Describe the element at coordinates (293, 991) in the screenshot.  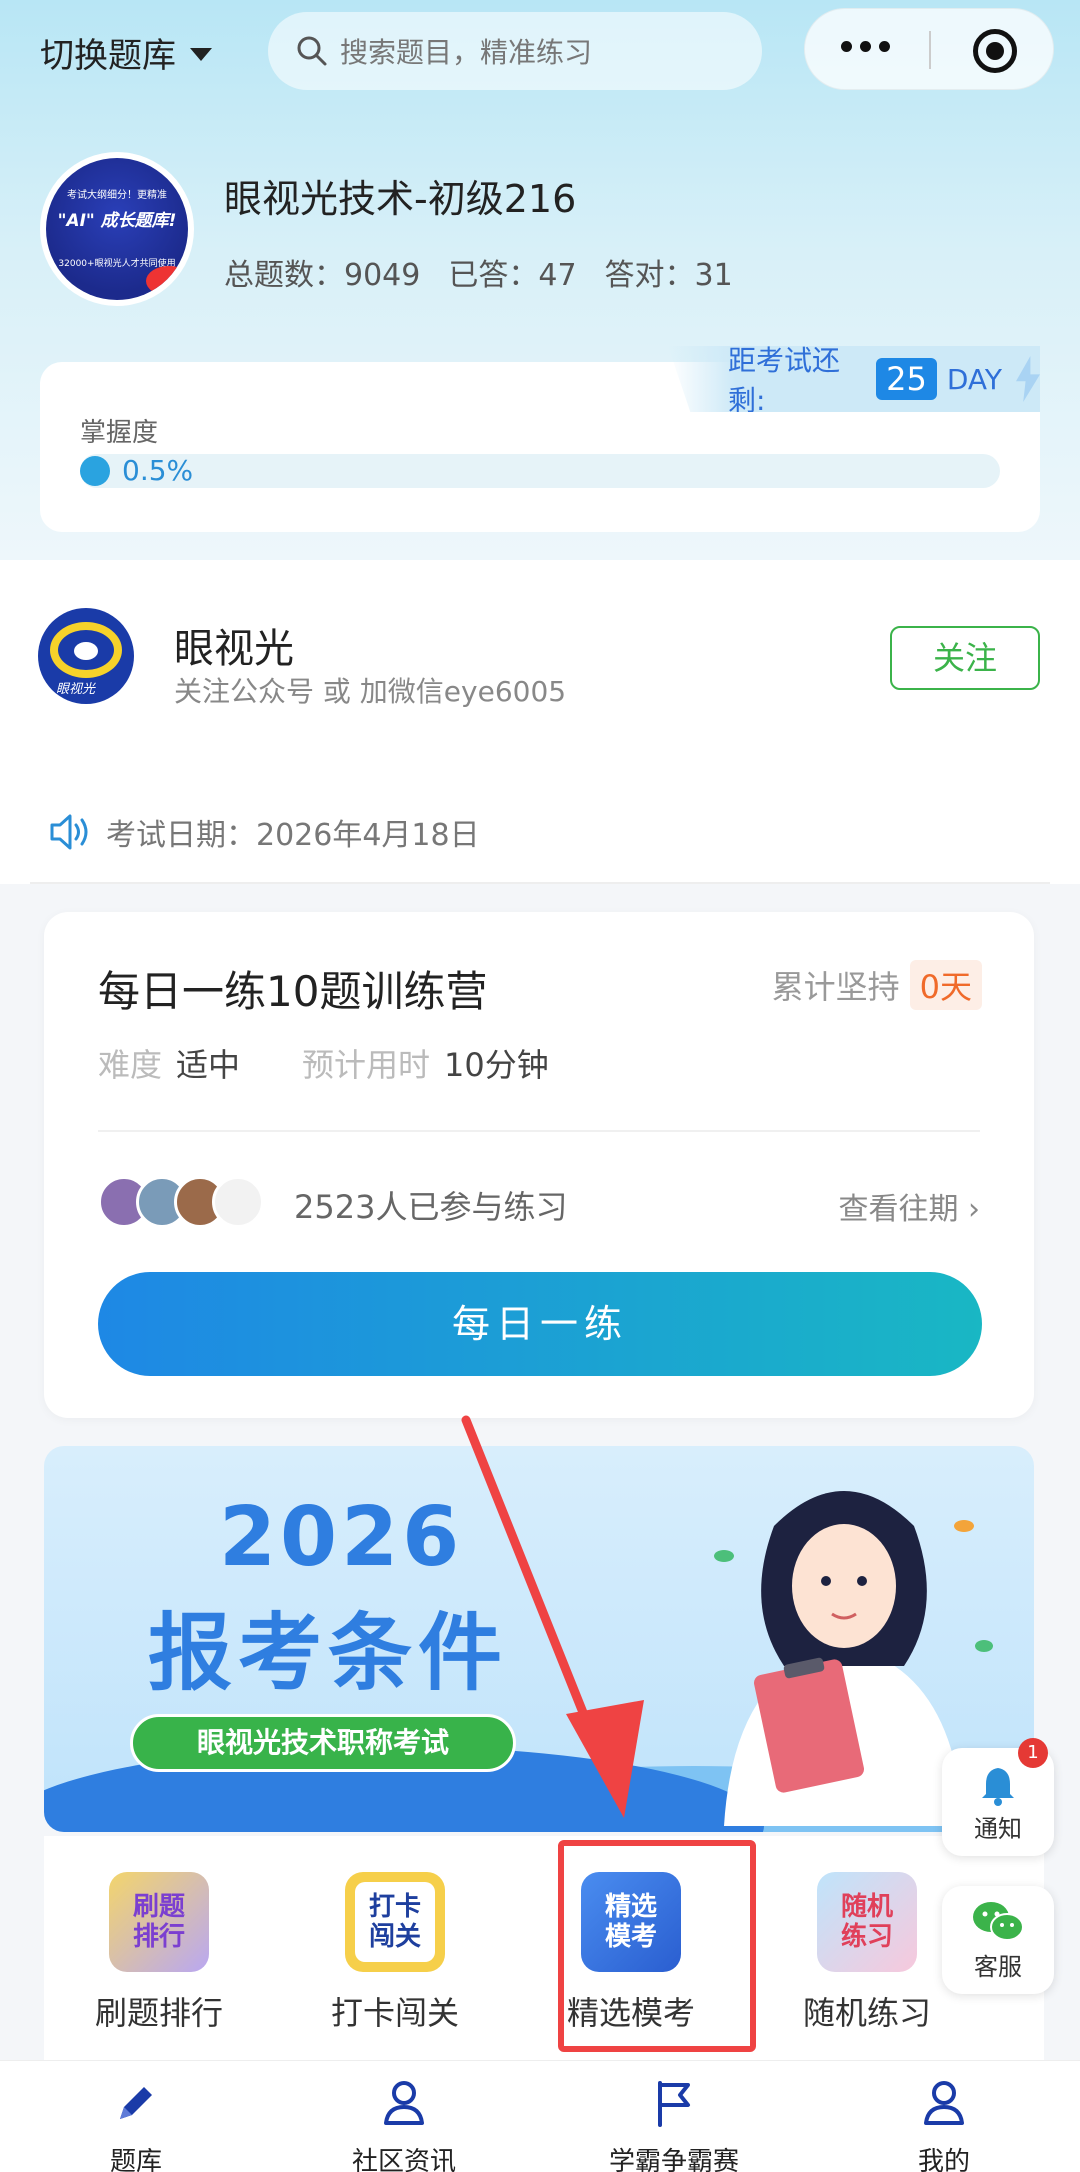
I see `daily-title: 每日一练10题训练营` at that location.